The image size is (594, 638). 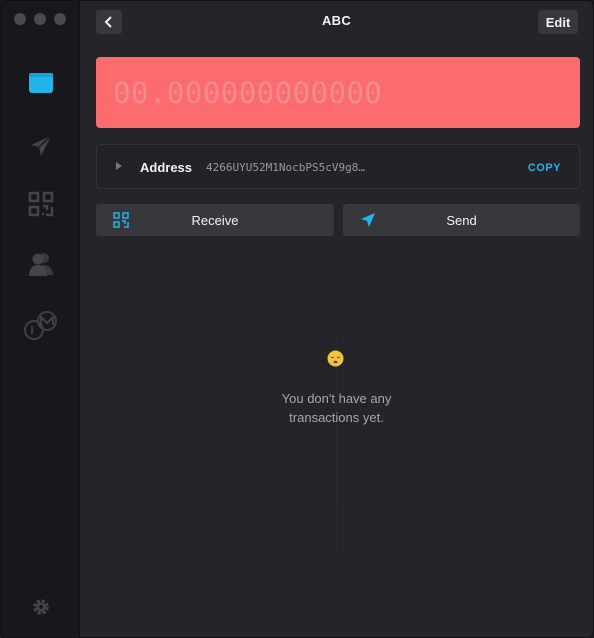 What do you see at coordinates (60, 19) in the screenshot?
I see `maximize-window-button` at bounding box center [60, 19].